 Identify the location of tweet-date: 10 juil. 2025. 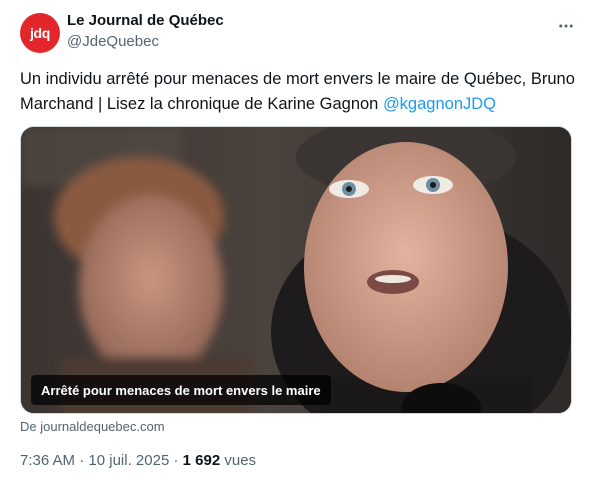
(128, 460).